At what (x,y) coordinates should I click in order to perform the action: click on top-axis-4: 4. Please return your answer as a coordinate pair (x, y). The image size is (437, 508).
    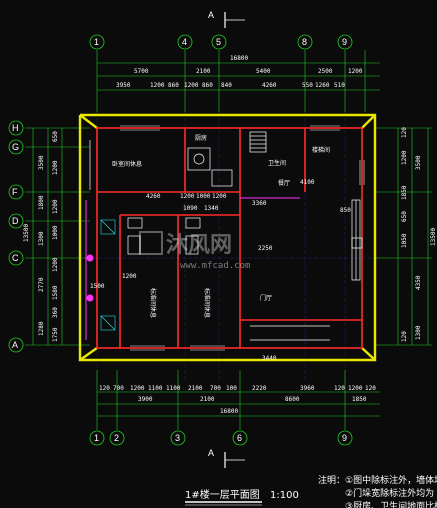
    Looking at the image, I should click on (184, 42).